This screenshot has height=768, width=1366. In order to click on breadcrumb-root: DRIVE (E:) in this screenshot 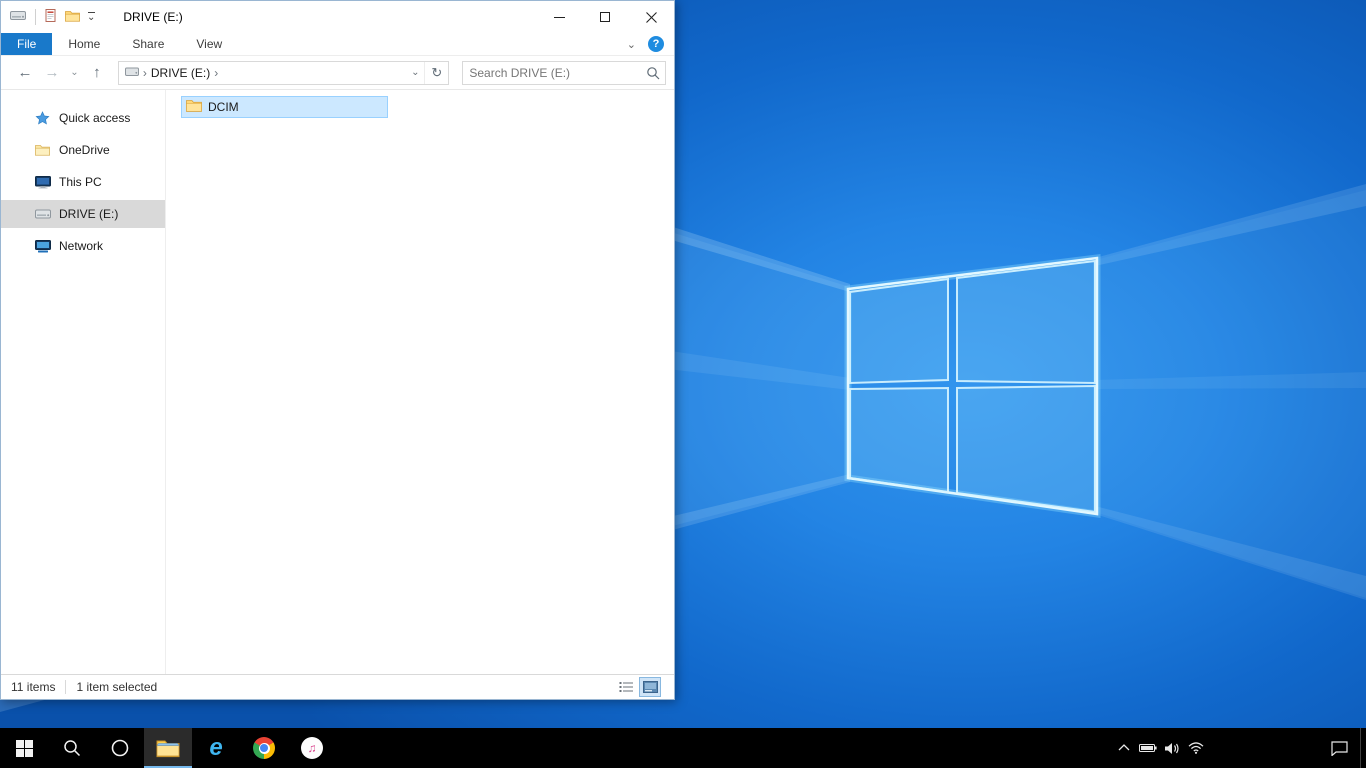, I will do `click(180, 73)`.